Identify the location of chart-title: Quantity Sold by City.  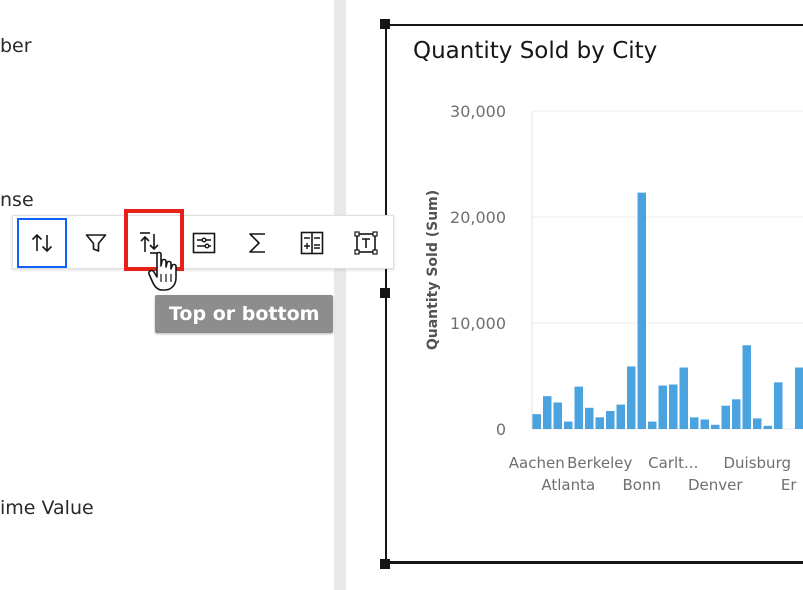
(535, 51).